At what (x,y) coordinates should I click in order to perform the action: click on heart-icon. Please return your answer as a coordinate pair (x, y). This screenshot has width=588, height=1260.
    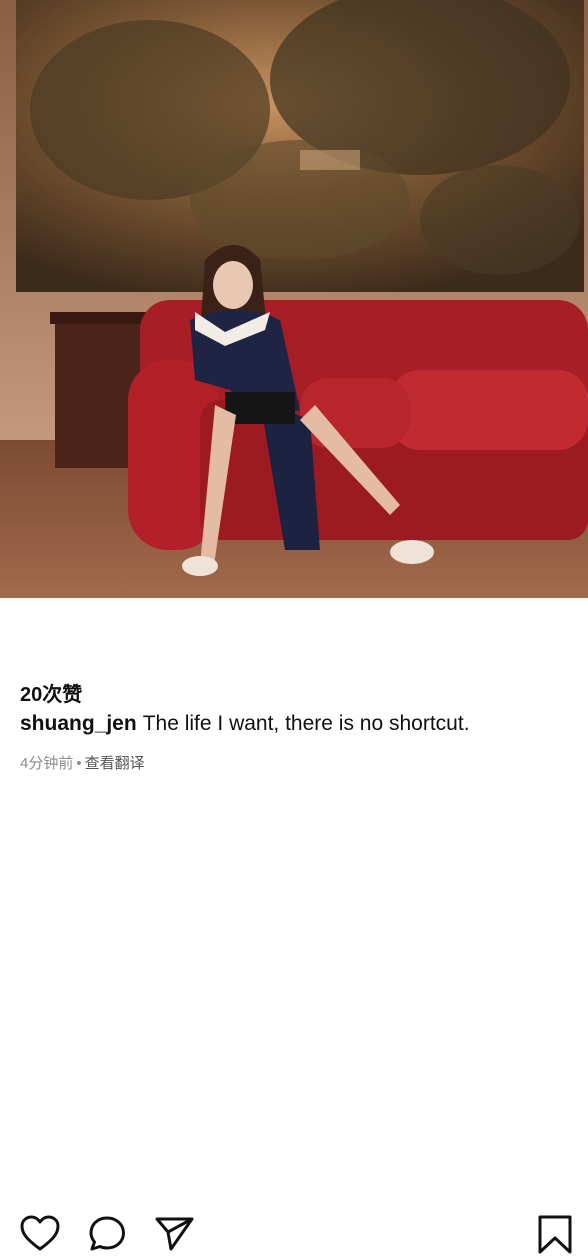
    Looking at the image, I should click on (40, 1236).